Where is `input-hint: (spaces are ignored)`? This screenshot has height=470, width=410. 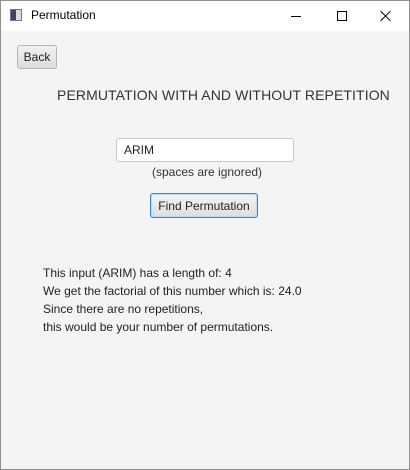
input-hint: (spaces are ignored) is located at coordinates (207, 172).